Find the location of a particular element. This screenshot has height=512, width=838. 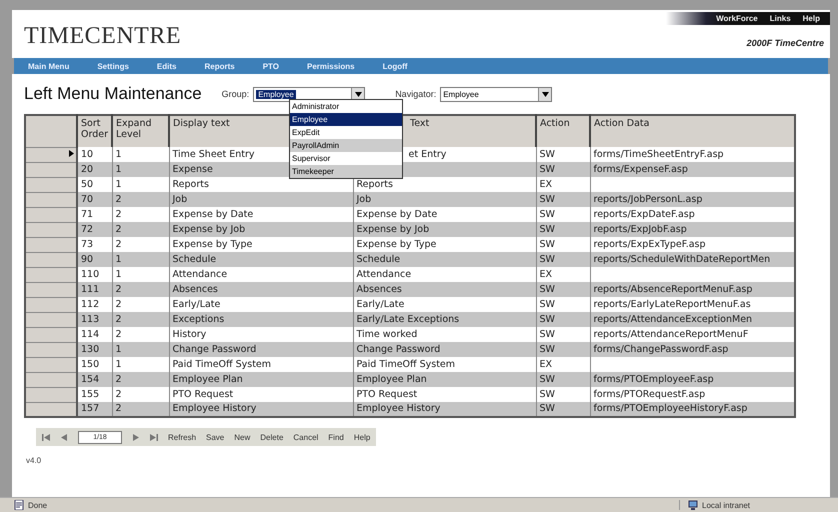

nav-item: Settings is located at coordinates (113, 66).